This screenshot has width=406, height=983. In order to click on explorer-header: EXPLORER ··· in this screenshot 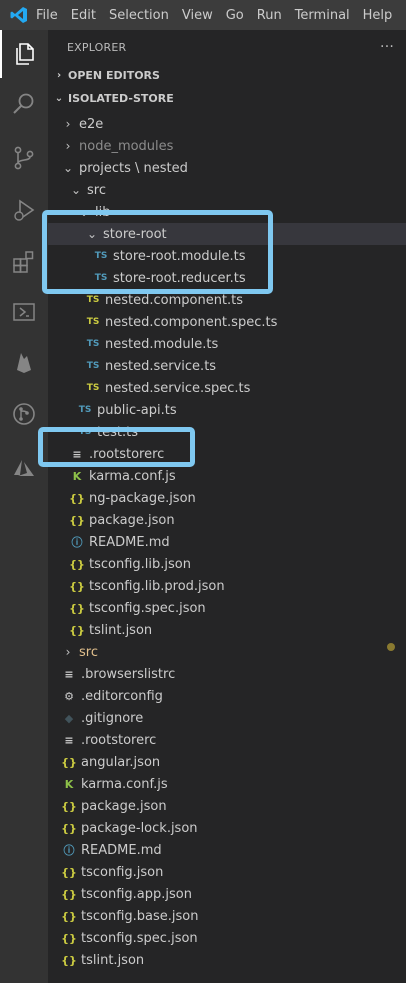, I will do `click(227, 47)`.